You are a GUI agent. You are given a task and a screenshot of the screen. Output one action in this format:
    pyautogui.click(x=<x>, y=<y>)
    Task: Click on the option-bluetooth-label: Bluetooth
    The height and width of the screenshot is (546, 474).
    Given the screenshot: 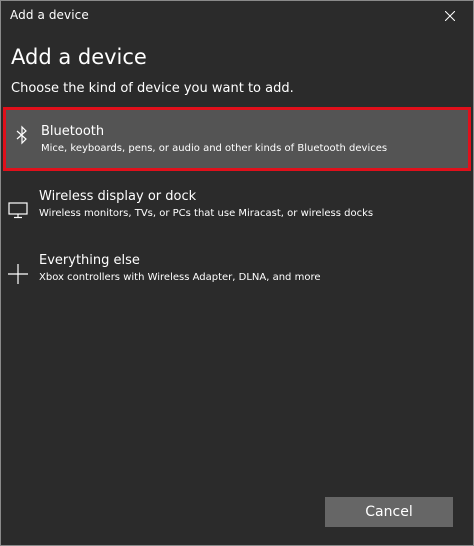 What is the action you would take?
    pyautogui.click(x=73, y=131)
    